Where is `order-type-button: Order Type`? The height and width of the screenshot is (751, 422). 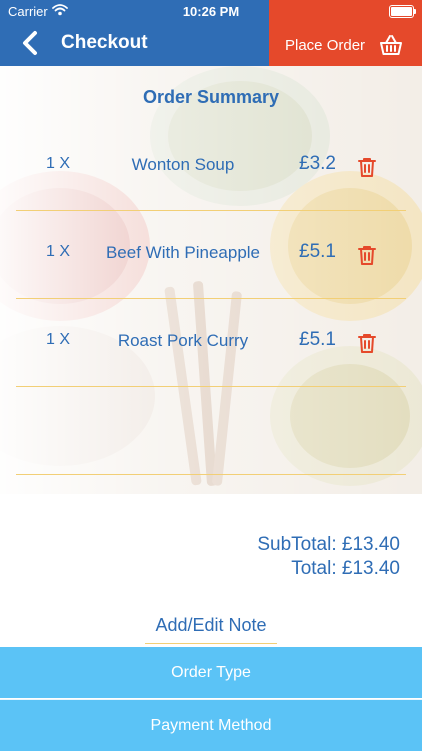 order-type-button: Order Type is located at coordinates (211, 672).